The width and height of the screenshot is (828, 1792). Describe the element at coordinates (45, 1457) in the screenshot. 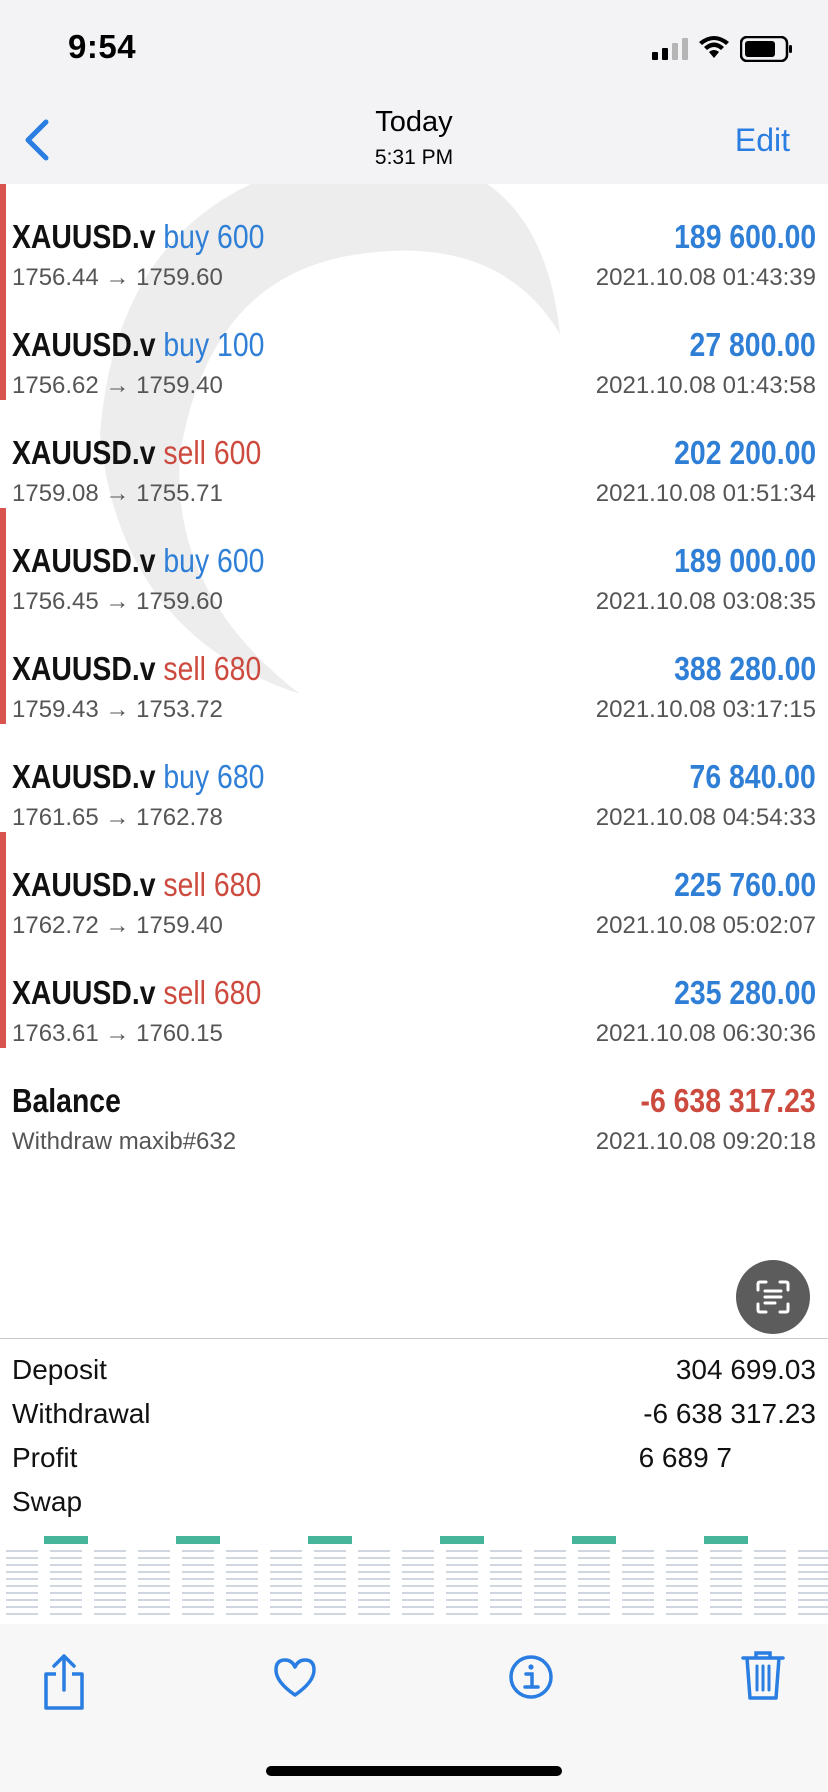

I see `summary-label: Profit` at that location.